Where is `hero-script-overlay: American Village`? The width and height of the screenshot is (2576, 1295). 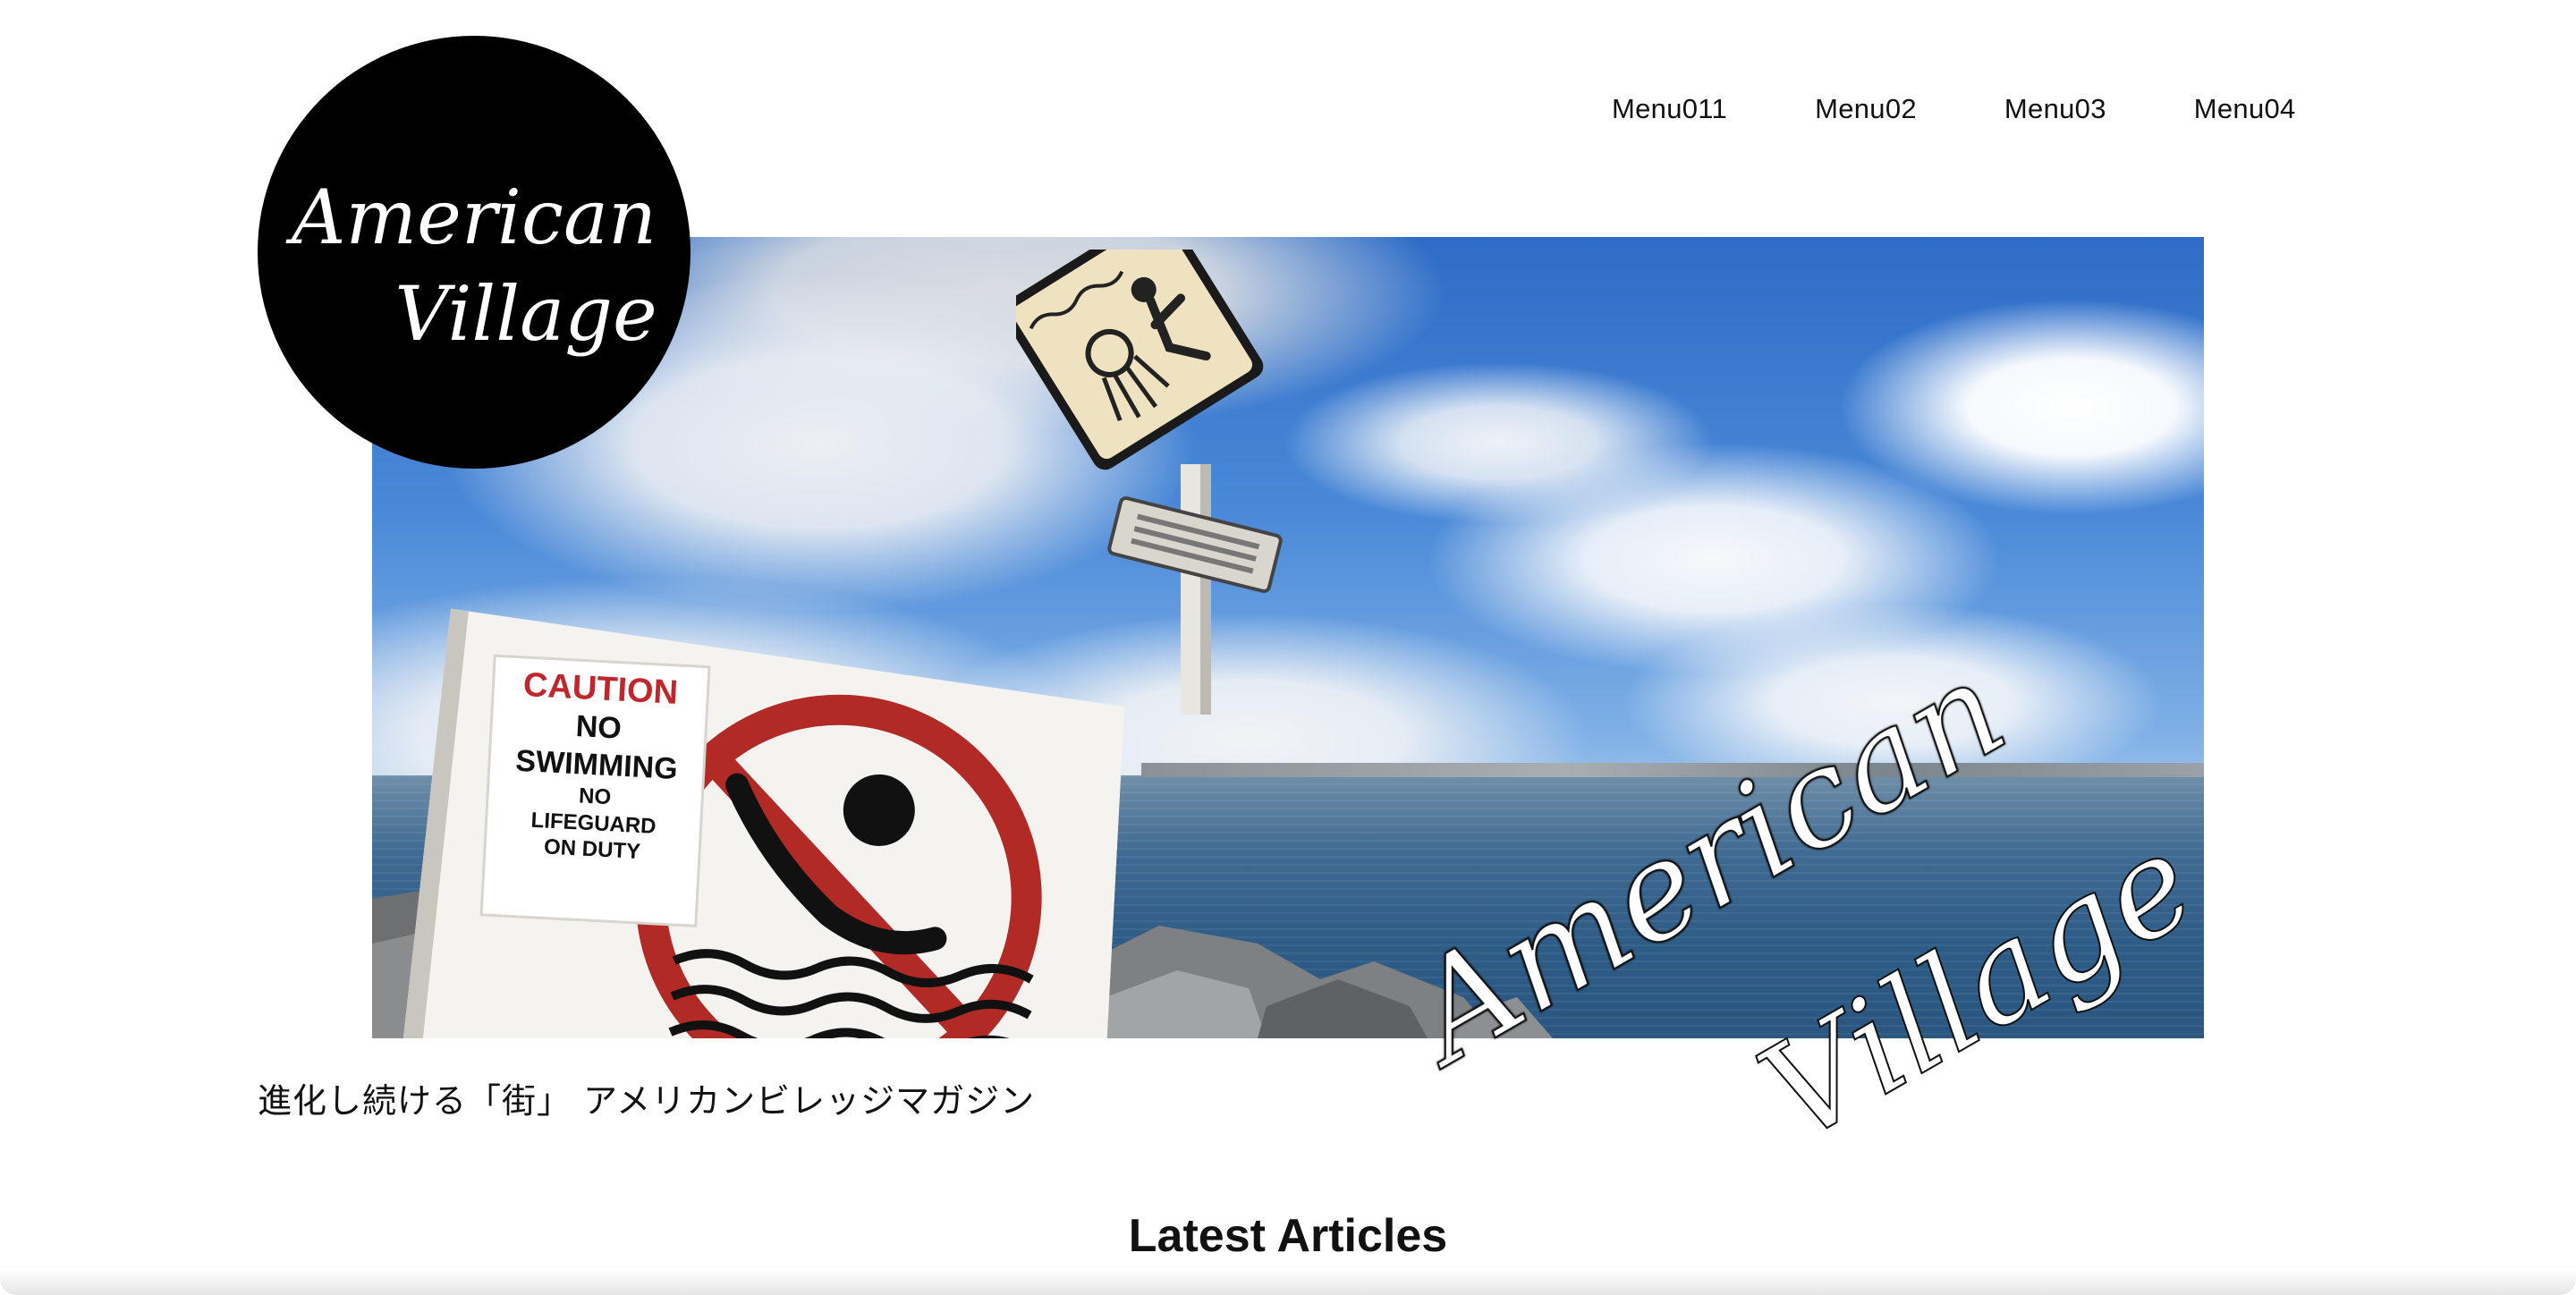 hero-script-overlay: American Village is located at coordinates (1817, 895).